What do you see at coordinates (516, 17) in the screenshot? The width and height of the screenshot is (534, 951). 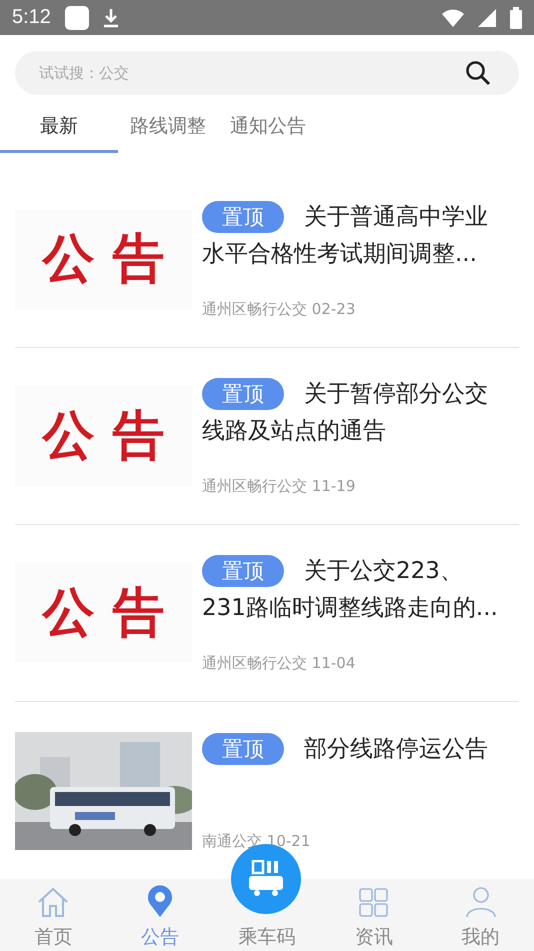 I see `battery-icon` at bounding box center [516, 17].